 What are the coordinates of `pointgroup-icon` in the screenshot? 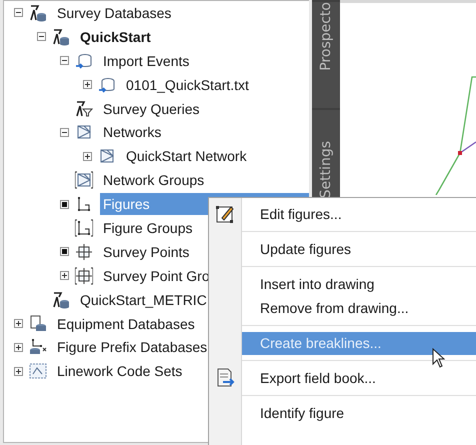 It's located at (84, 275).